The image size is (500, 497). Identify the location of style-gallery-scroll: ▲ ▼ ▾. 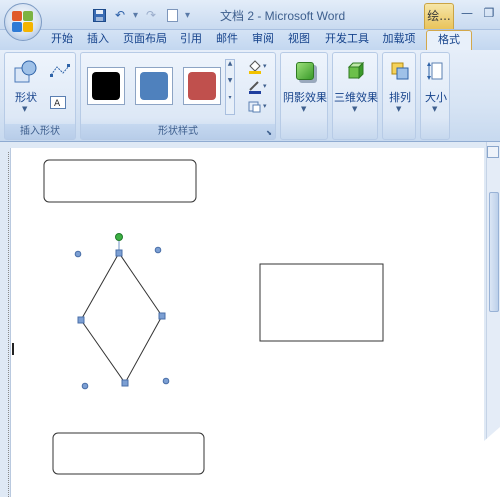
(230, 87).